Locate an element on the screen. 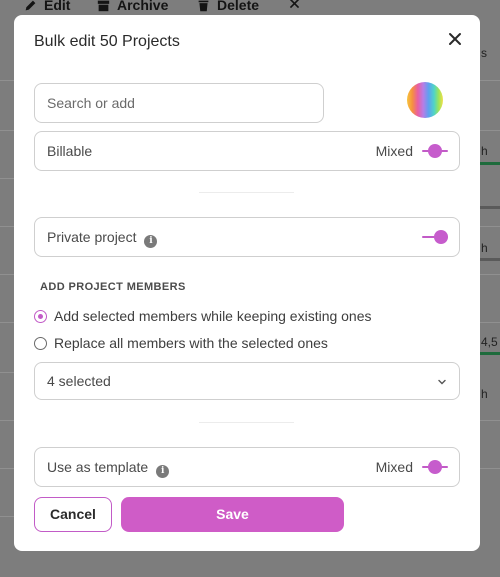 The width and height of the screenshot is (500, 577). template-label: Use as template is located at coordinates (98, 467).